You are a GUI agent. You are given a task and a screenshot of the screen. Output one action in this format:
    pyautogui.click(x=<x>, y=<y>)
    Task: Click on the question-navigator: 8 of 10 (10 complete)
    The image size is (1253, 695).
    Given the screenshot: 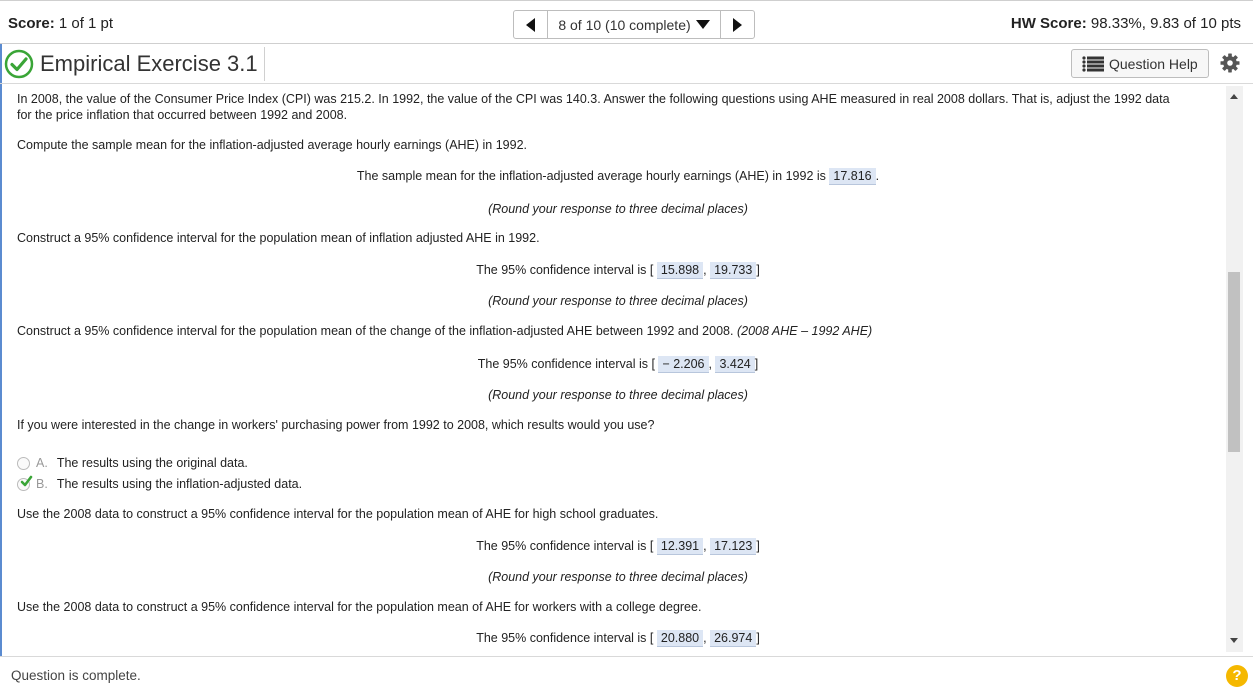 What is the action you would take?
    pyautogui.click(x=634, y=24)
    